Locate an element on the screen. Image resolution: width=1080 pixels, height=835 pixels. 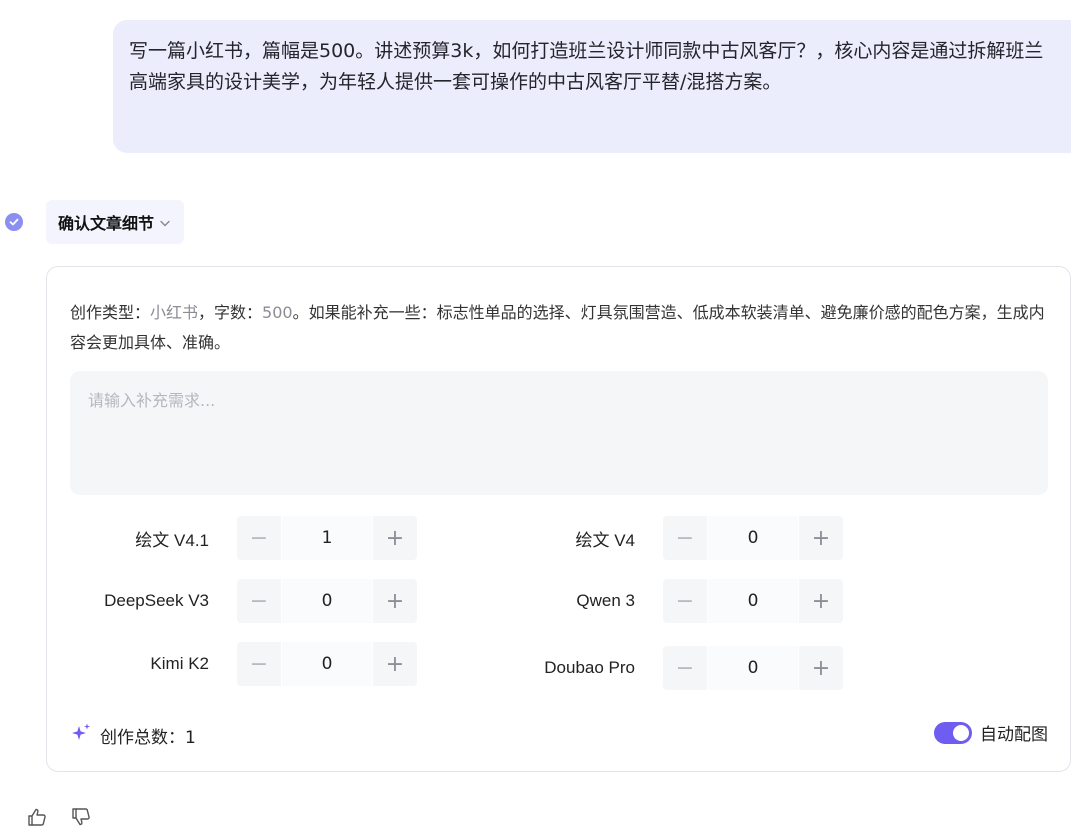
model-name: 绘文 V4.1 is located at coordinates (172, 540).